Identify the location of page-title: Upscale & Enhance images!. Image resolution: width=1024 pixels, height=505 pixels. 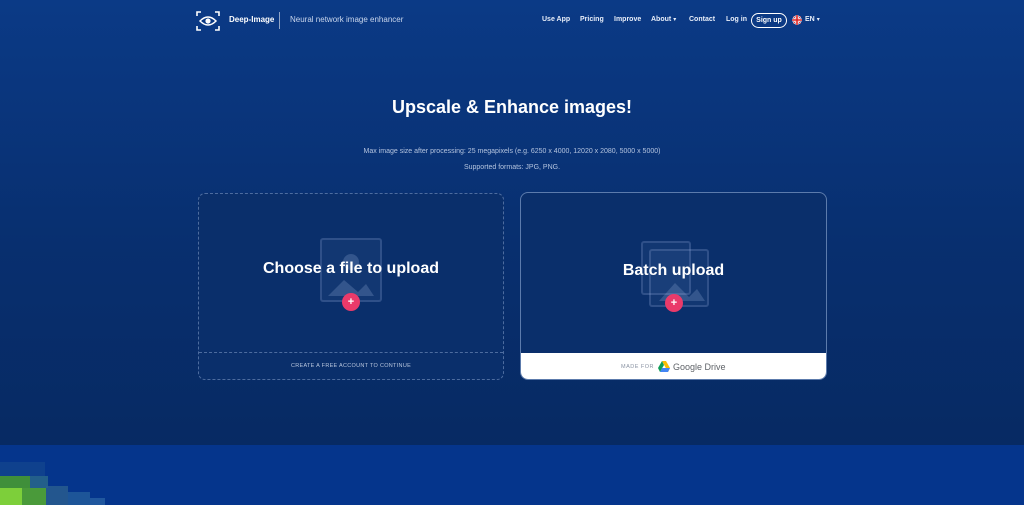
(512, 107).